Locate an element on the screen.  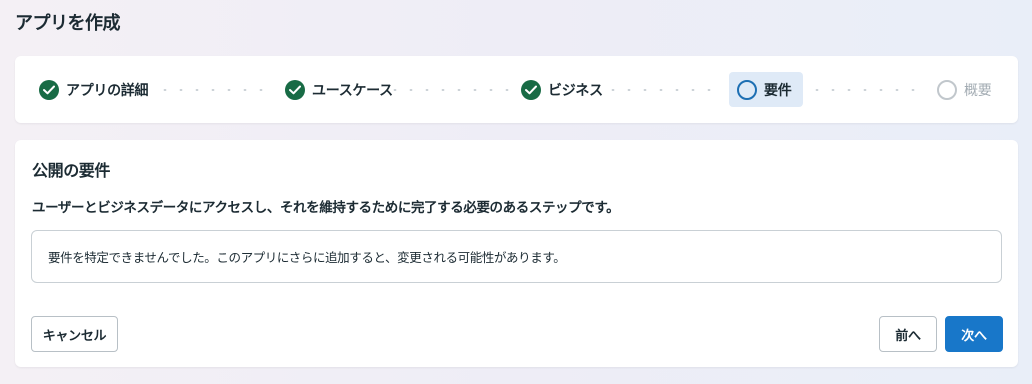
cancel-button: キャンセル is located at coordinates (74, 334).